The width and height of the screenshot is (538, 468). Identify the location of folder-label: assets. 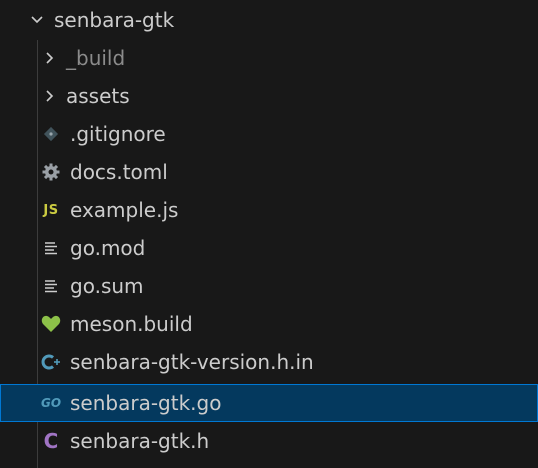
(98, 96).